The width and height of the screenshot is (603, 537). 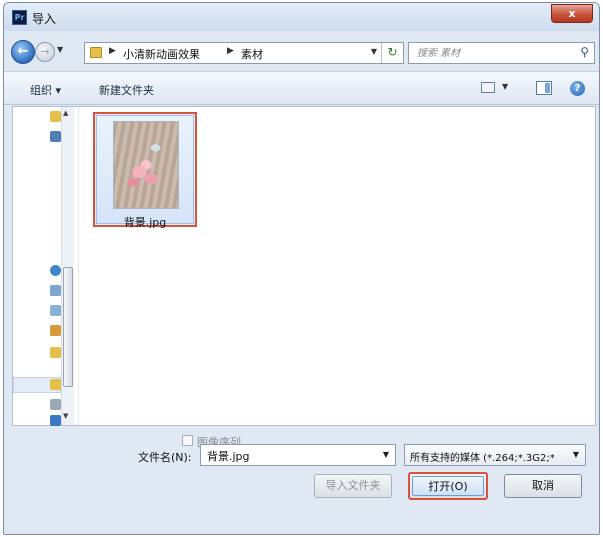 I want to click on toolbar: 组织 ▾ 新建文件夹 ▼ ?, so click(x=301, y=88).